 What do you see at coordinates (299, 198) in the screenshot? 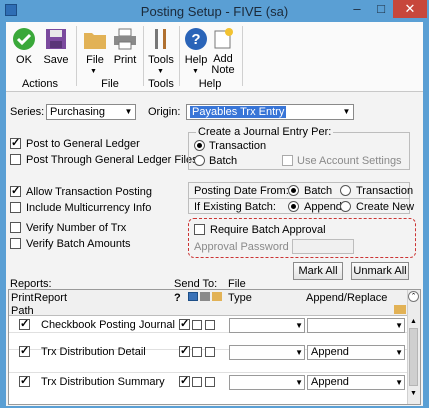
I see `posting-date-divider` at bounding box center [299, 198].